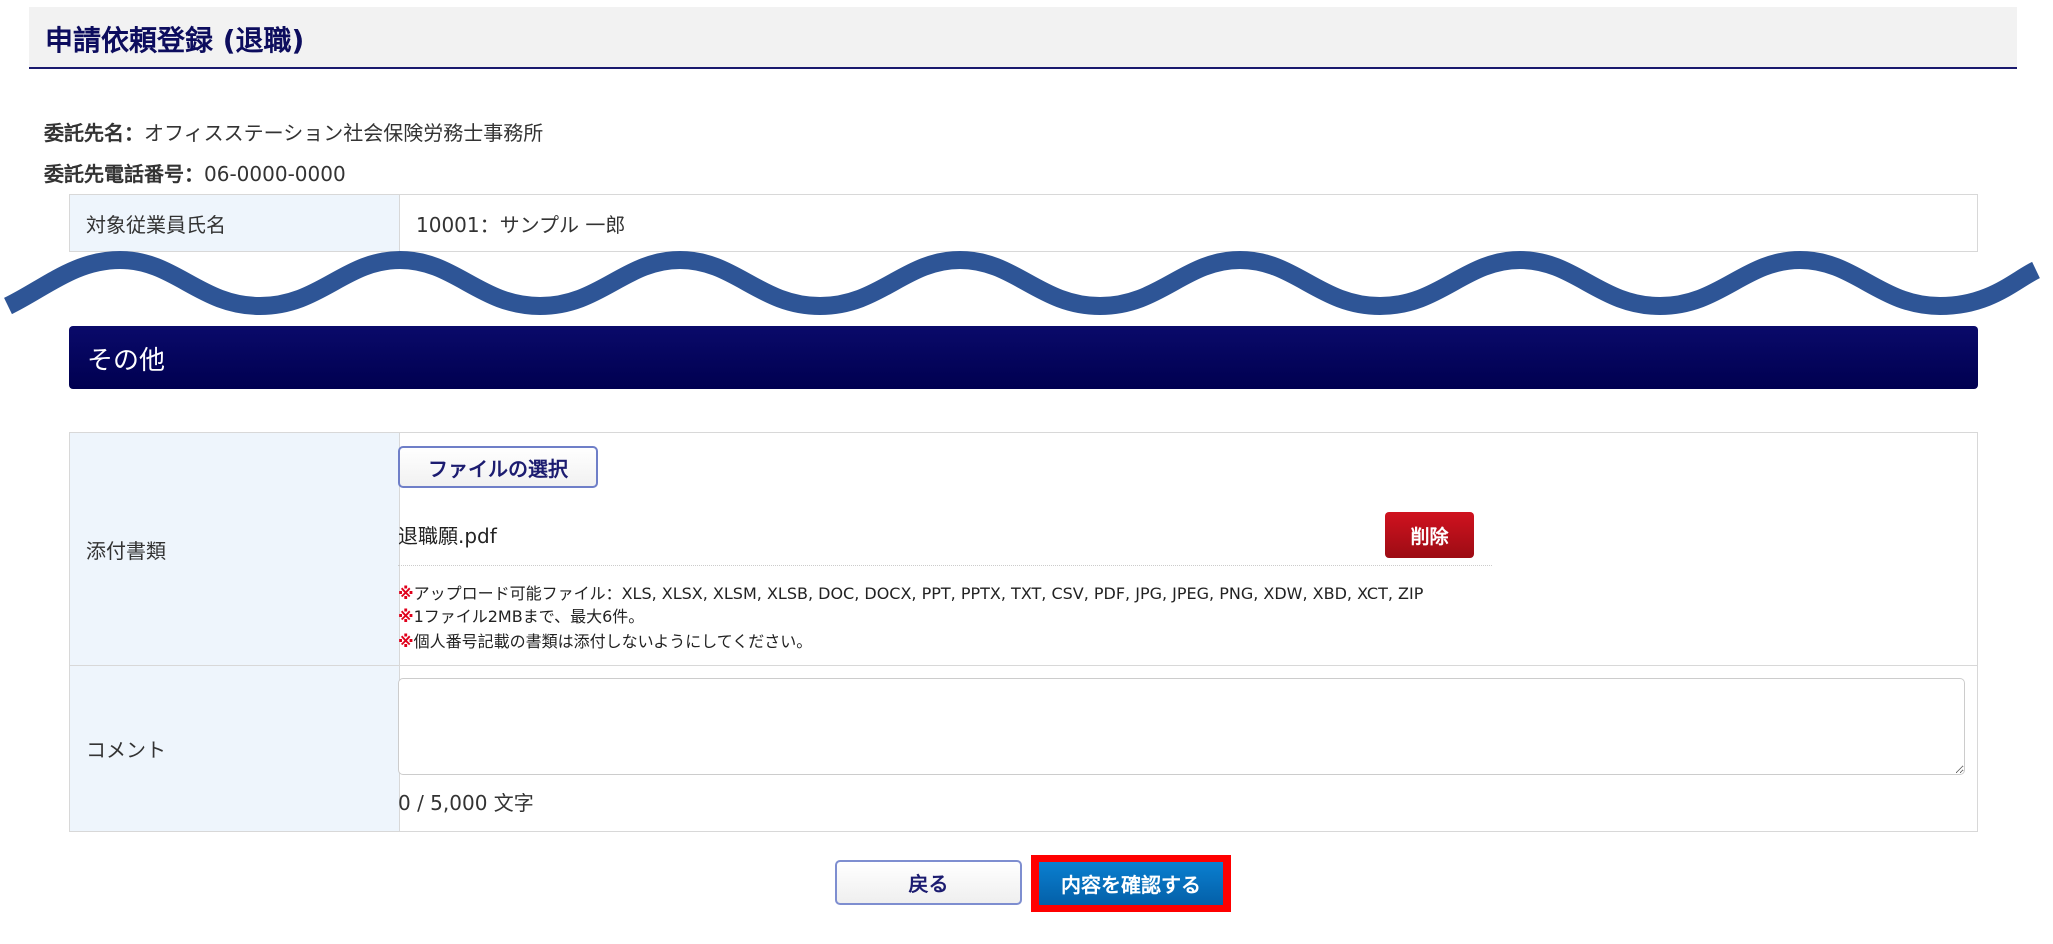 Image resolution: width=2053 pixels, height=944 pixels. What do you see at coordinates (234, 549) in the screenshot?
I see `attachments-label: 添付書類` at bounding box center [234, 549].